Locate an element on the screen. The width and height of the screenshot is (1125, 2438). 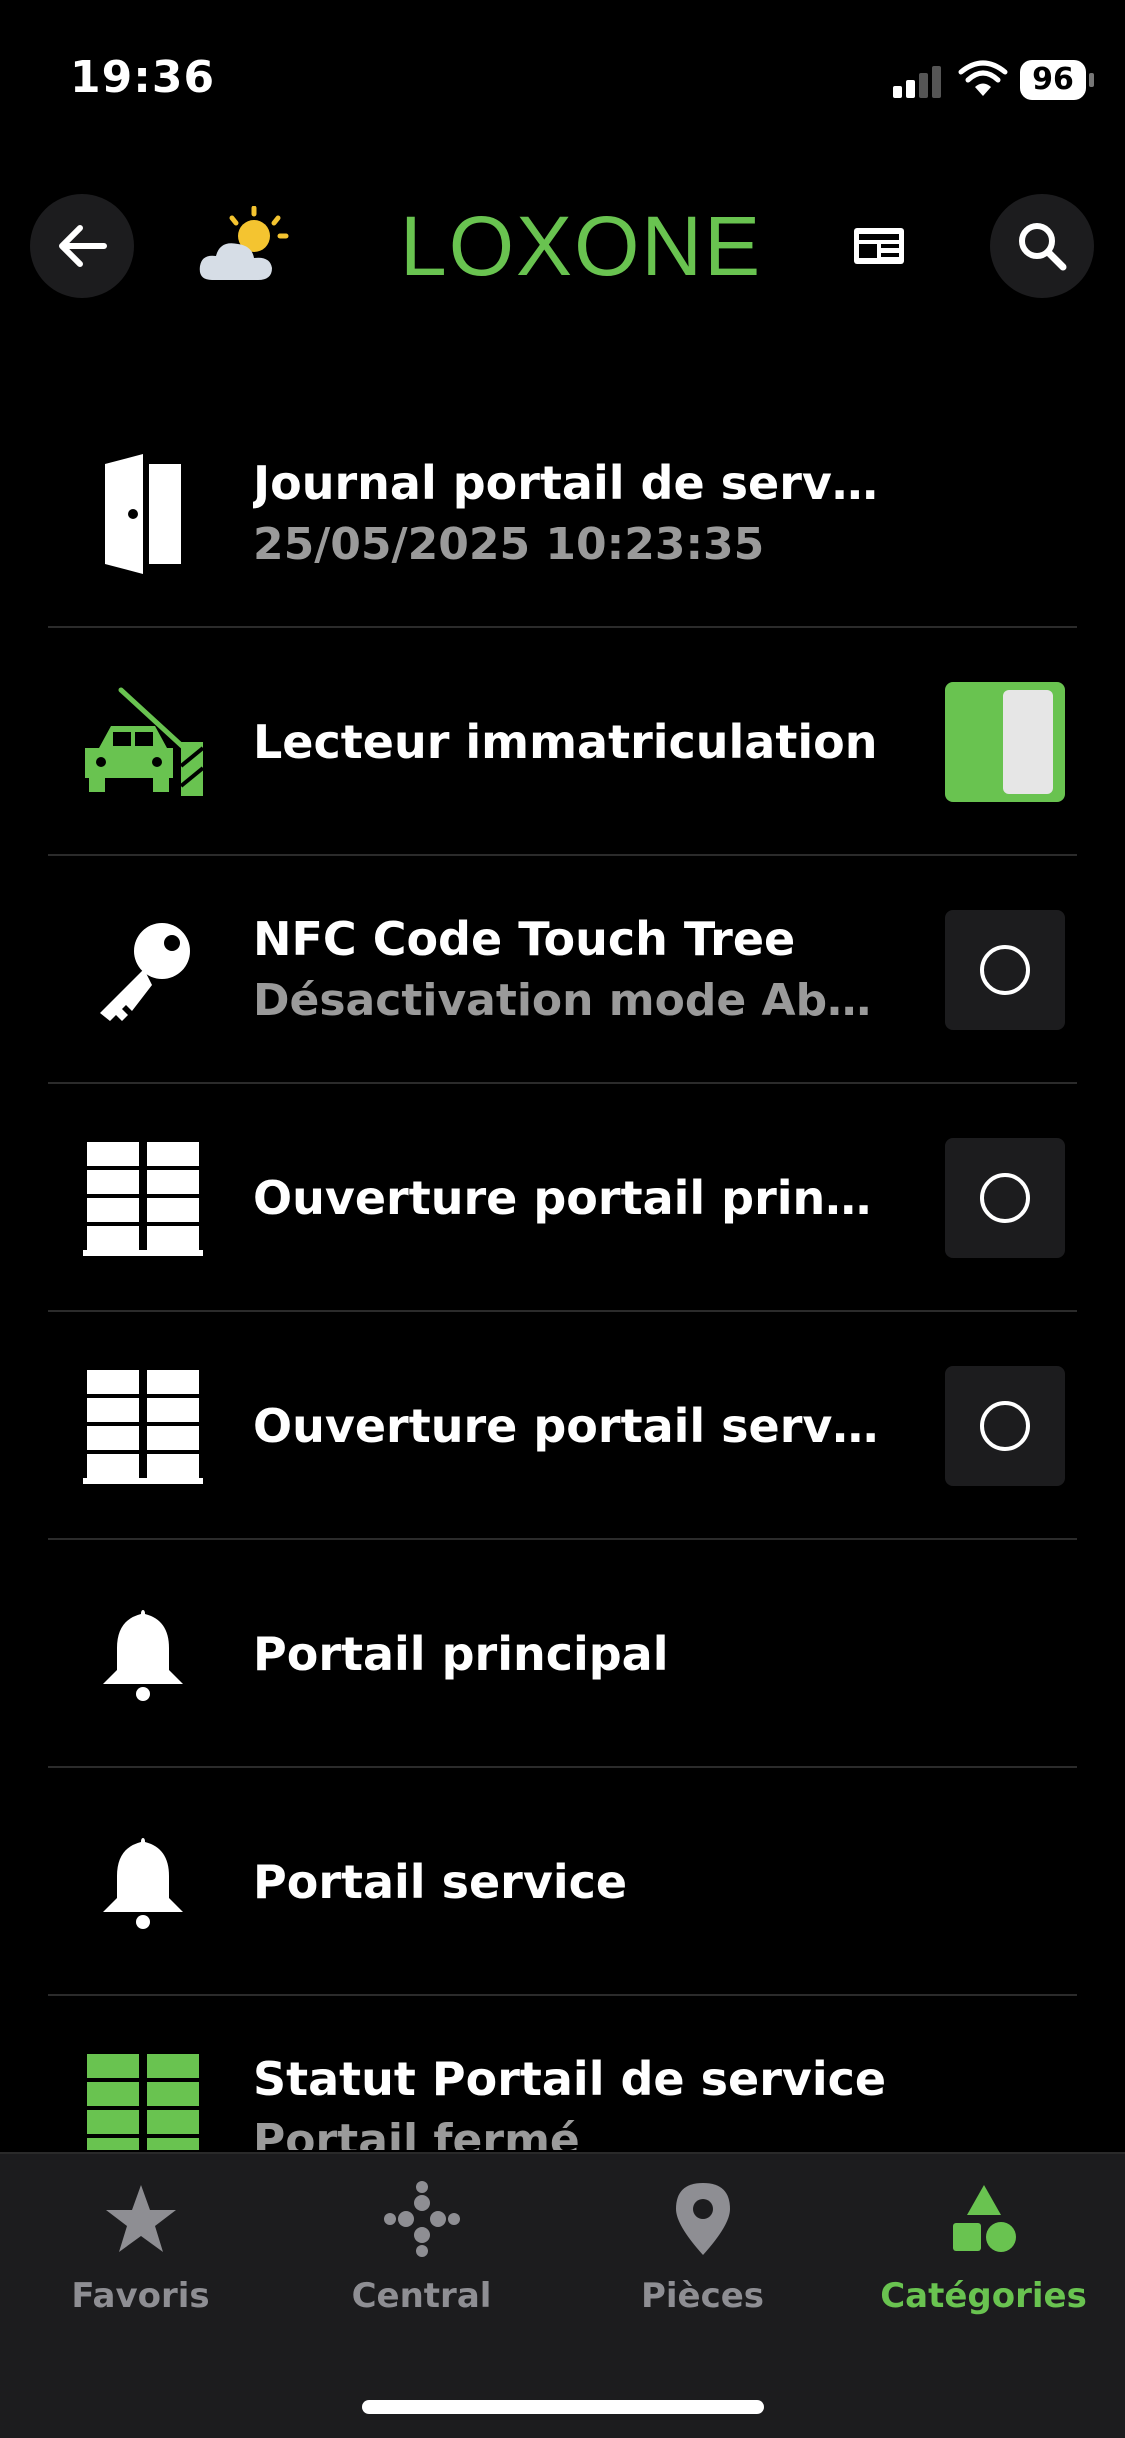
tab-label: Pièces is located at coordinates (702, 2296).